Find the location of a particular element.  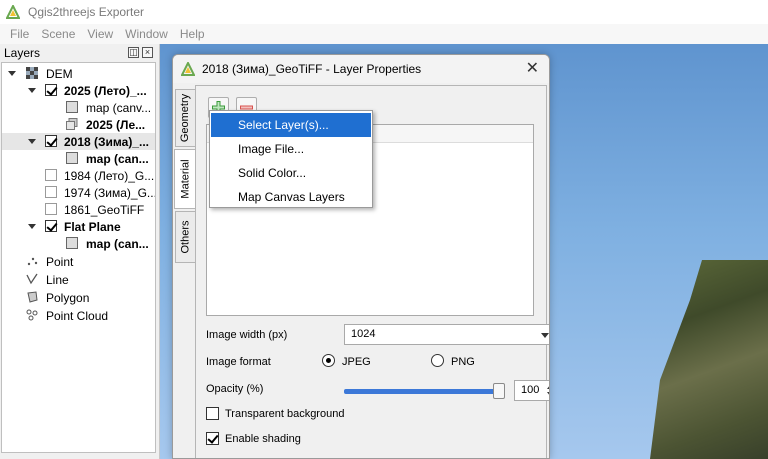

image-format-label: Image format is located at coordinates (238, 362).